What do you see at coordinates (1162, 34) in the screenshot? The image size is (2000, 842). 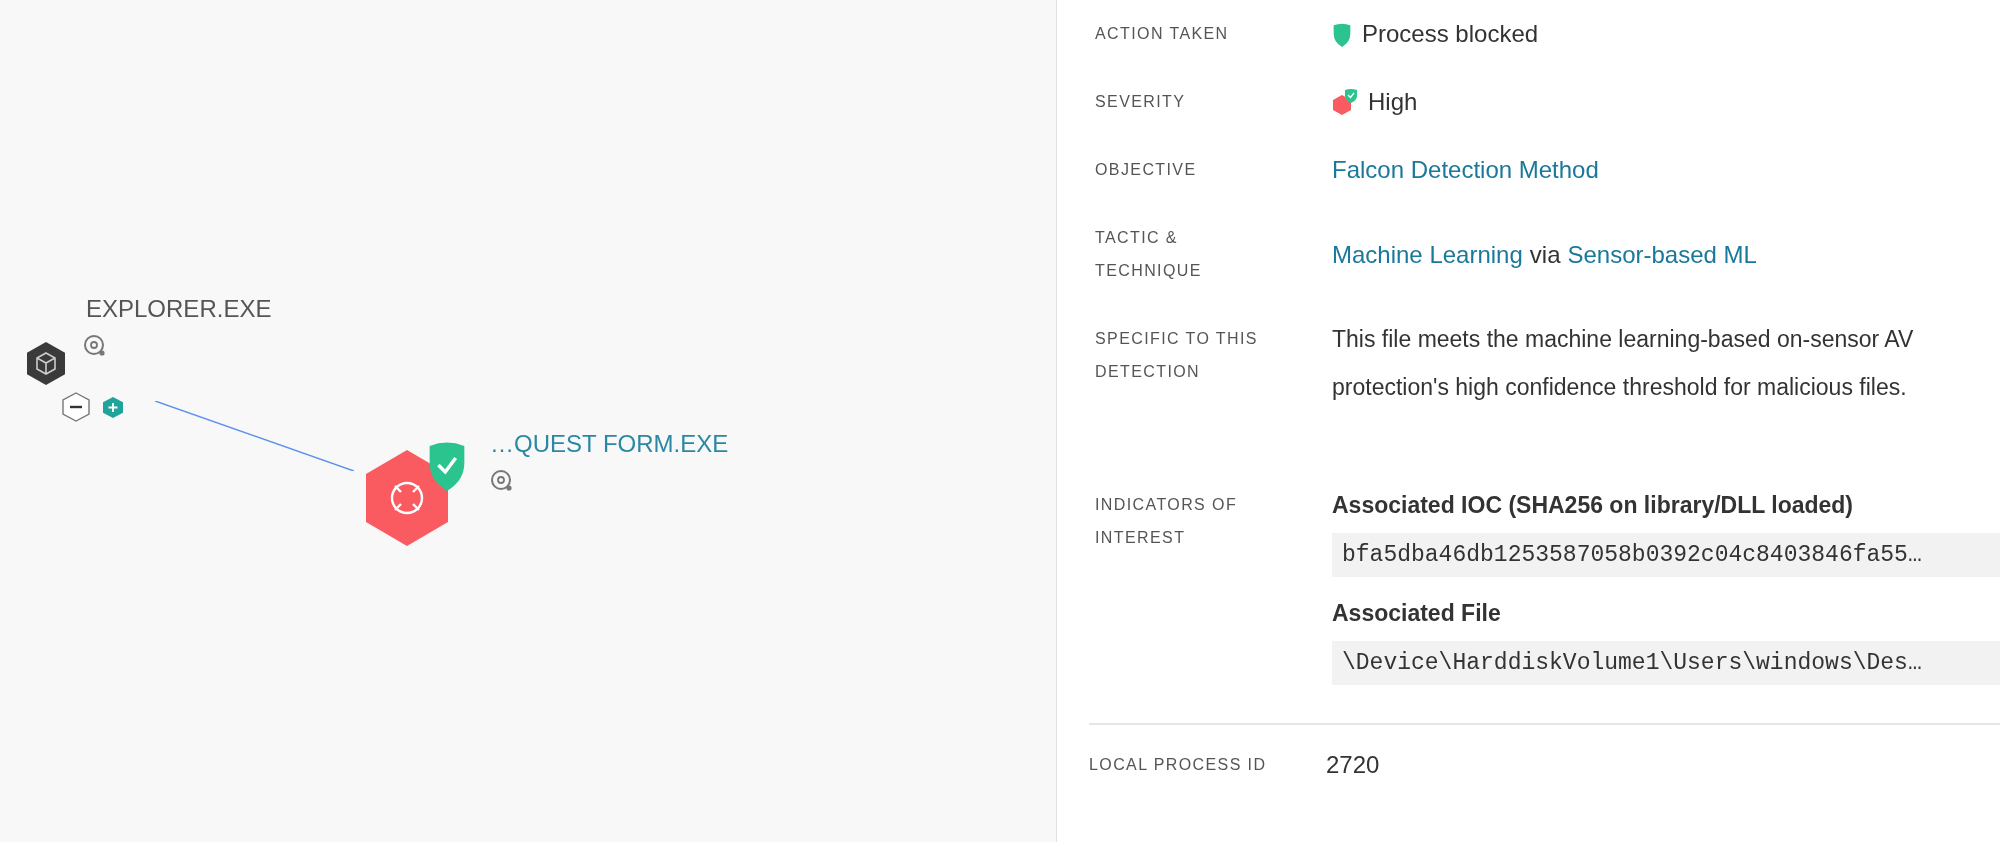 I see `field-label: ACTION TAKEN` at bounding box center [1162, 34].